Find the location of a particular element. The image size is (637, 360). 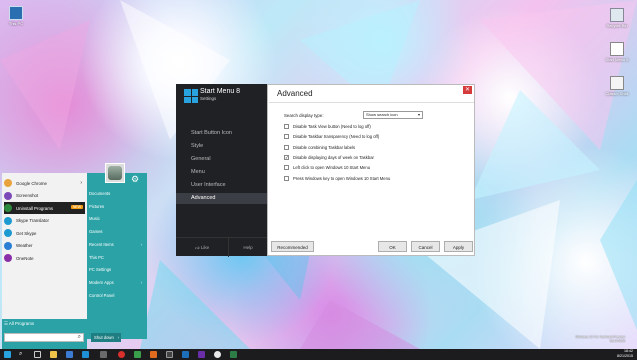

store-icon is located at coordinates (69, 354).